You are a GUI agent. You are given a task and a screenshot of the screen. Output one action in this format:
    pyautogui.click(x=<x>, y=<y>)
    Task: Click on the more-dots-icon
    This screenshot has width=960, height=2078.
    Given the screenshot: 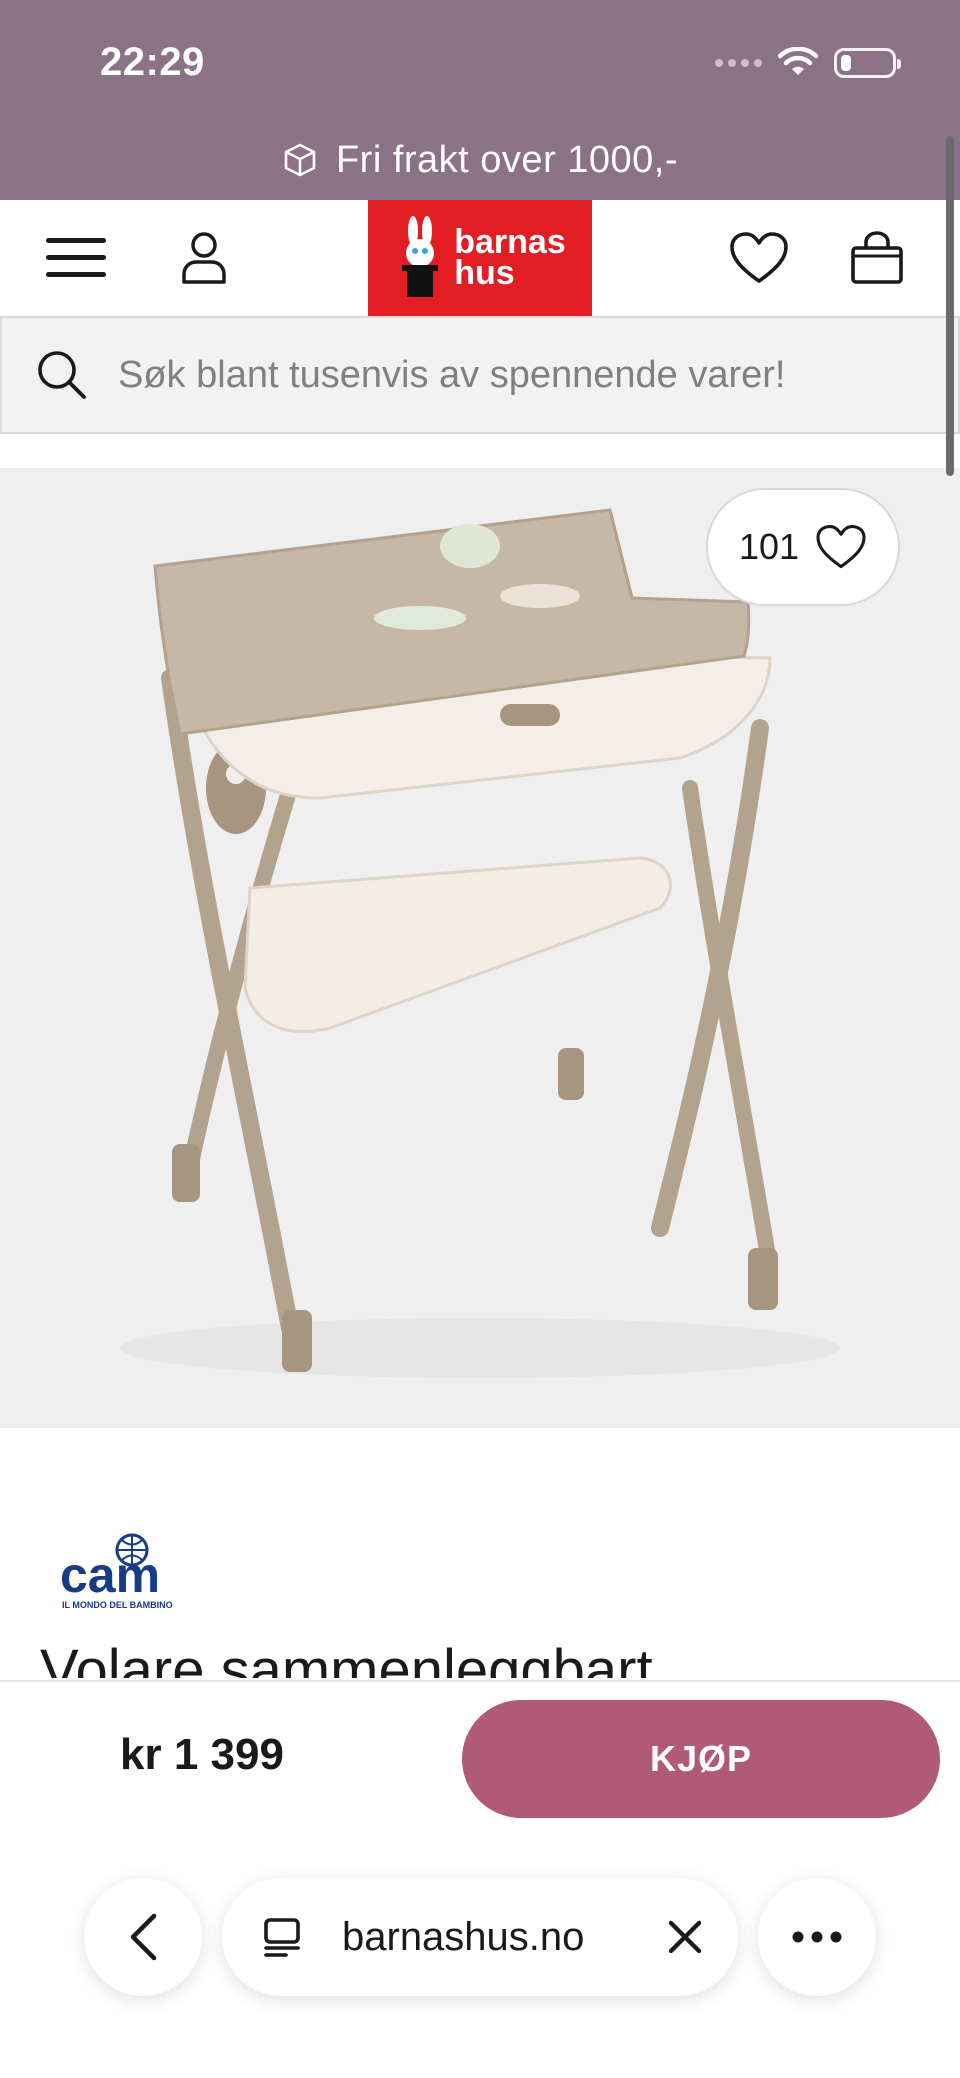 What is the action you would take?
    pyautogui.click(x=817, y=1937)
    